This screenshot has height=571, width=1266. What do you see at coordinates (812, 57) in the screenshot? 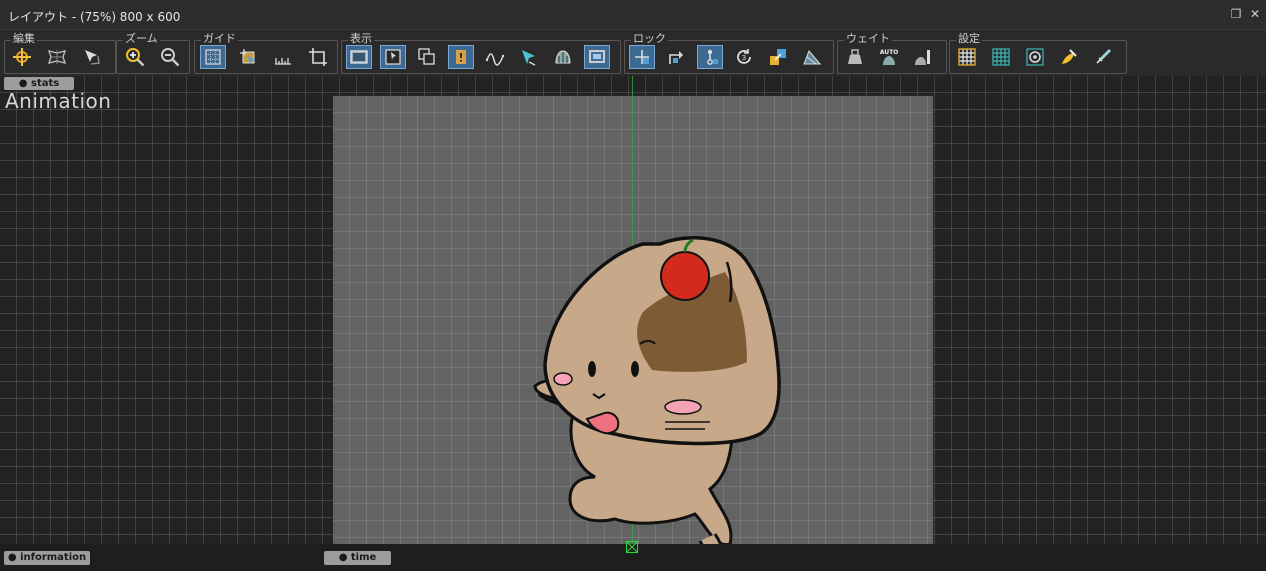
I see `lock-layer-icon` at bounding box center [812, 57].